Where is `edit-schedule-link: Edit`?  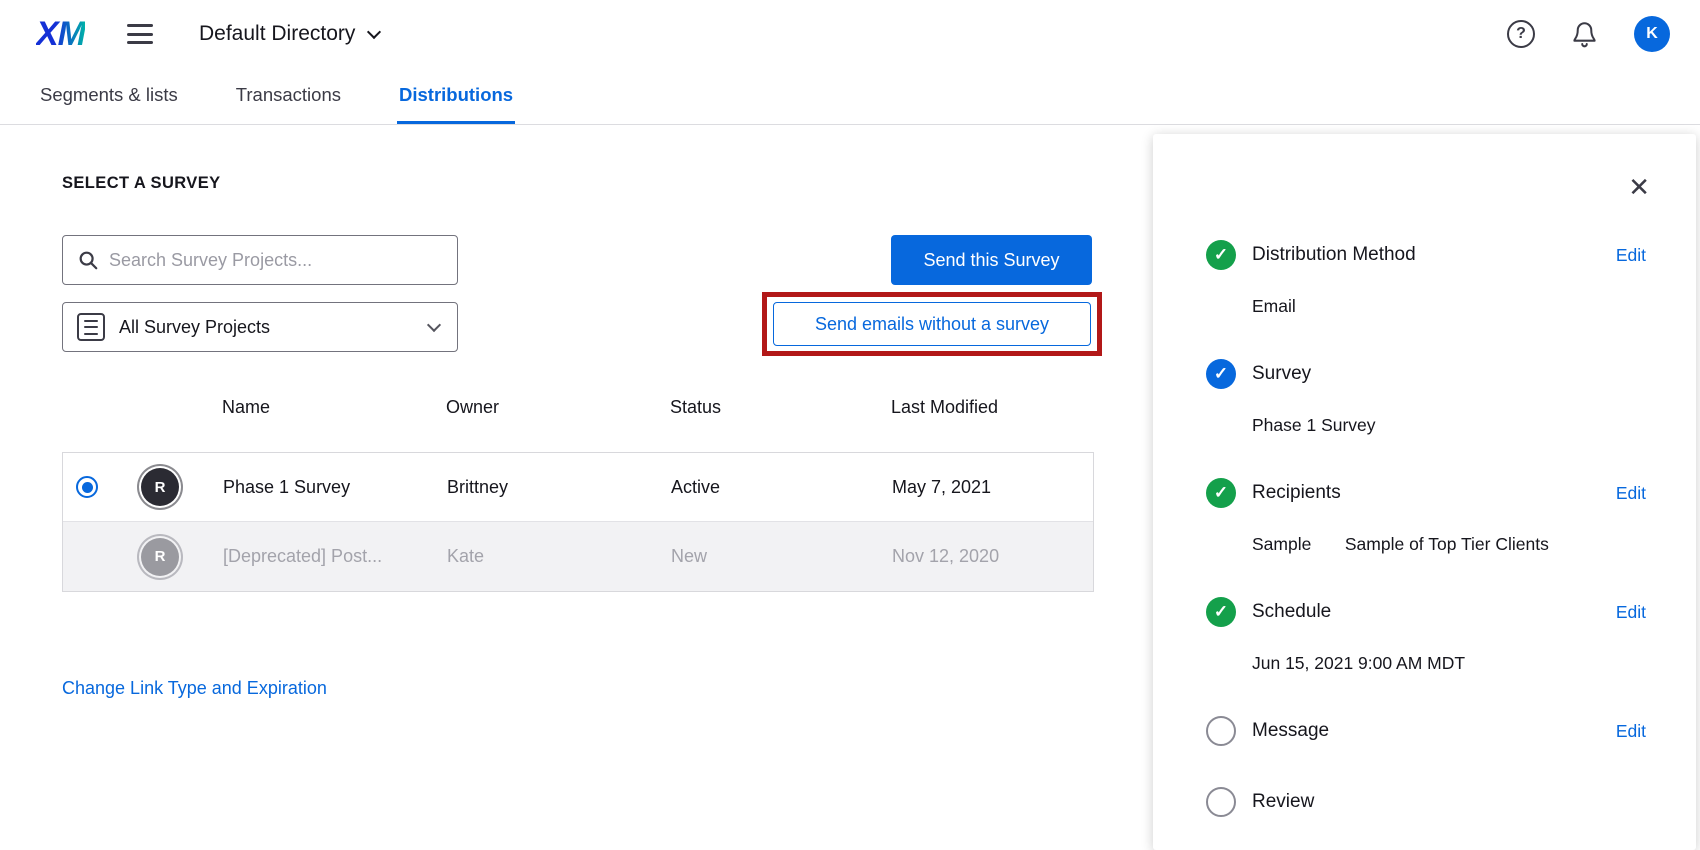
edit-schedule-link: Edit is located at coordinates (1631, 612).